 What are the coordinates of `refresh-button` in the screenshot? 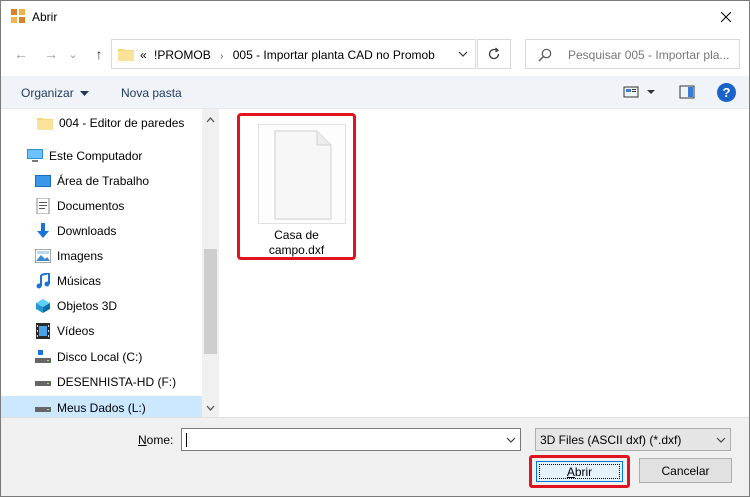 It's located at (494, 54).